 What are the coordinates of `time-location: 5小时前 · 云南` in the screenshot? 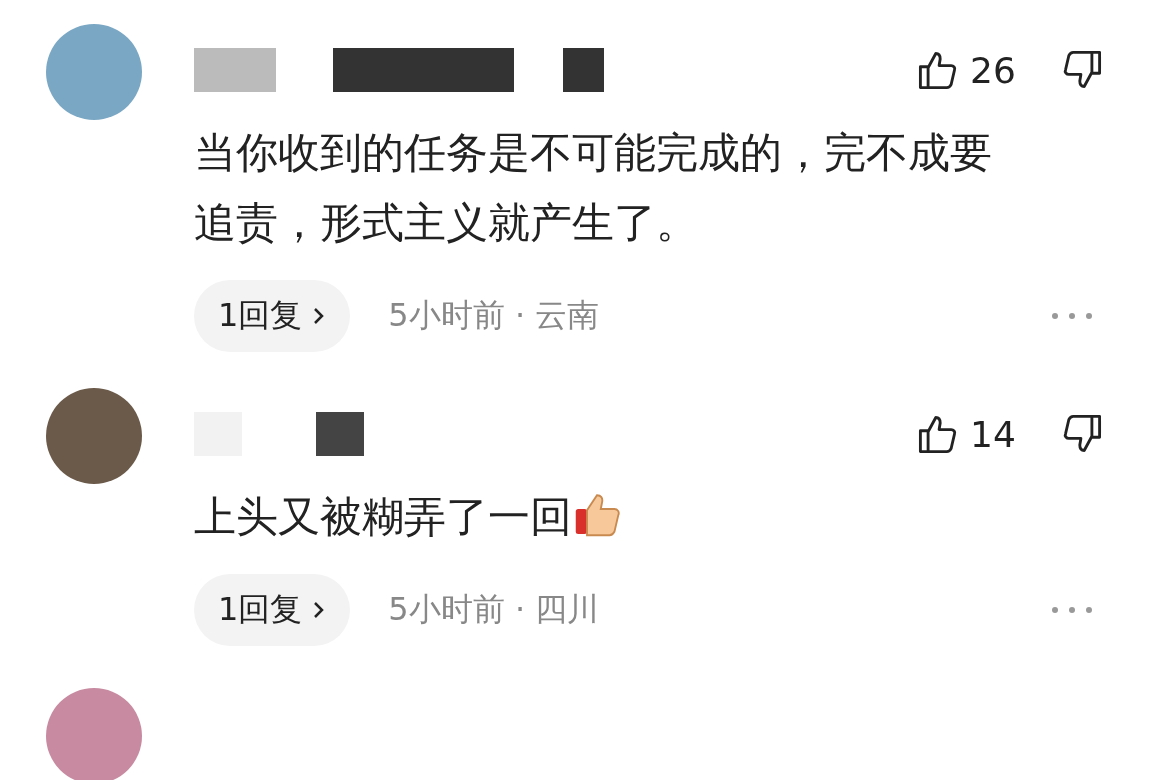 It's located at (494, 315).